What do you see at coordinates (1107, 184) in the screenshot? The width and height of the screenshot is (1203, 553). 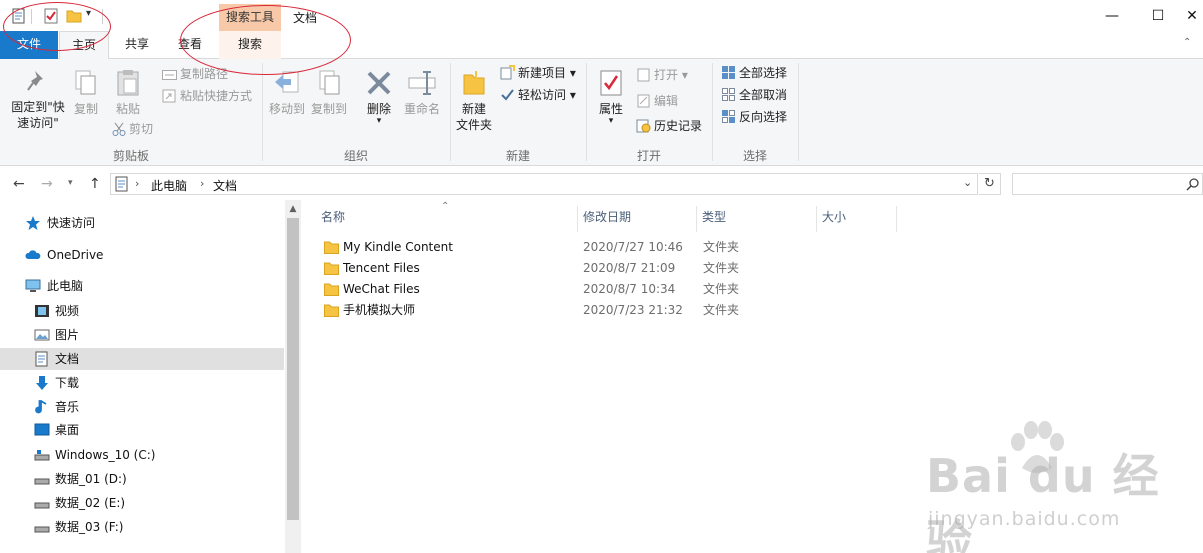 I see `search-input` at bounding box center [1107, 184].